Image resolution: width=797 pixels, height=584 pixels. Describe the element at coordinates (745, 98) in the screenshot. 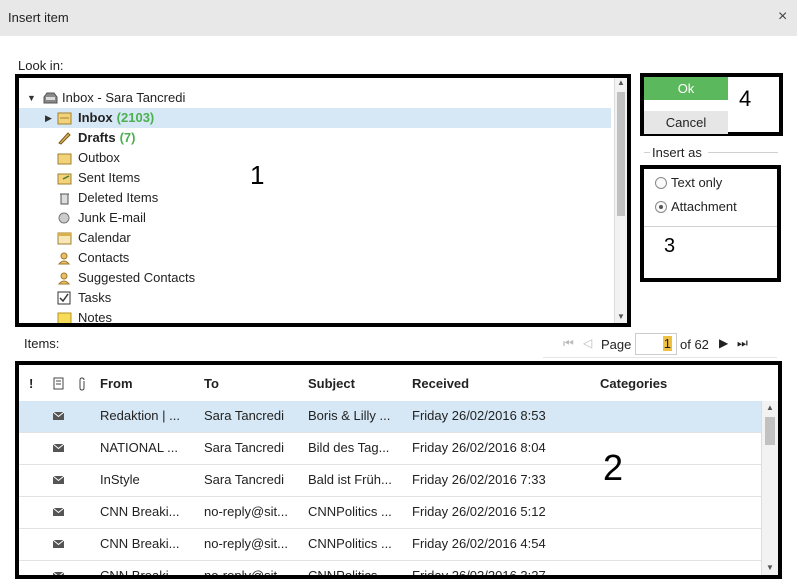

I see `annotation-4: 4` at that location.